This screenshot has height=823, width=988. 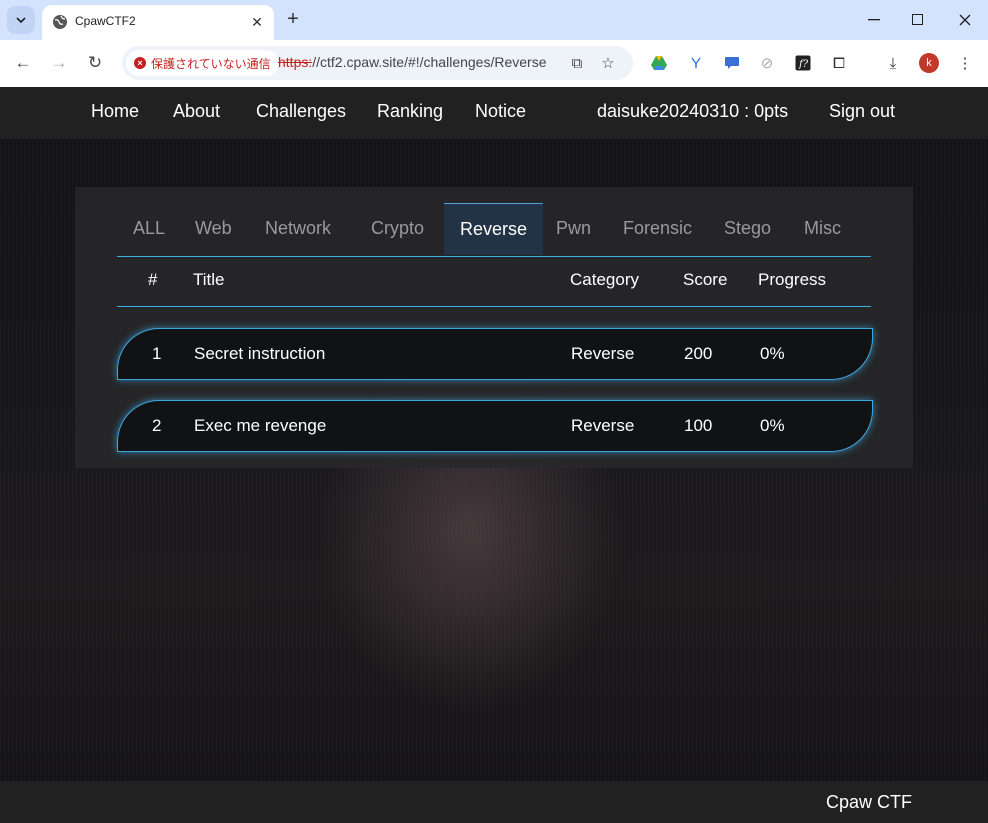 What do you see at coordinates (747, 229) in the screenshot?
I see `tab-stego: Stego` at bounding box center [747, 229].